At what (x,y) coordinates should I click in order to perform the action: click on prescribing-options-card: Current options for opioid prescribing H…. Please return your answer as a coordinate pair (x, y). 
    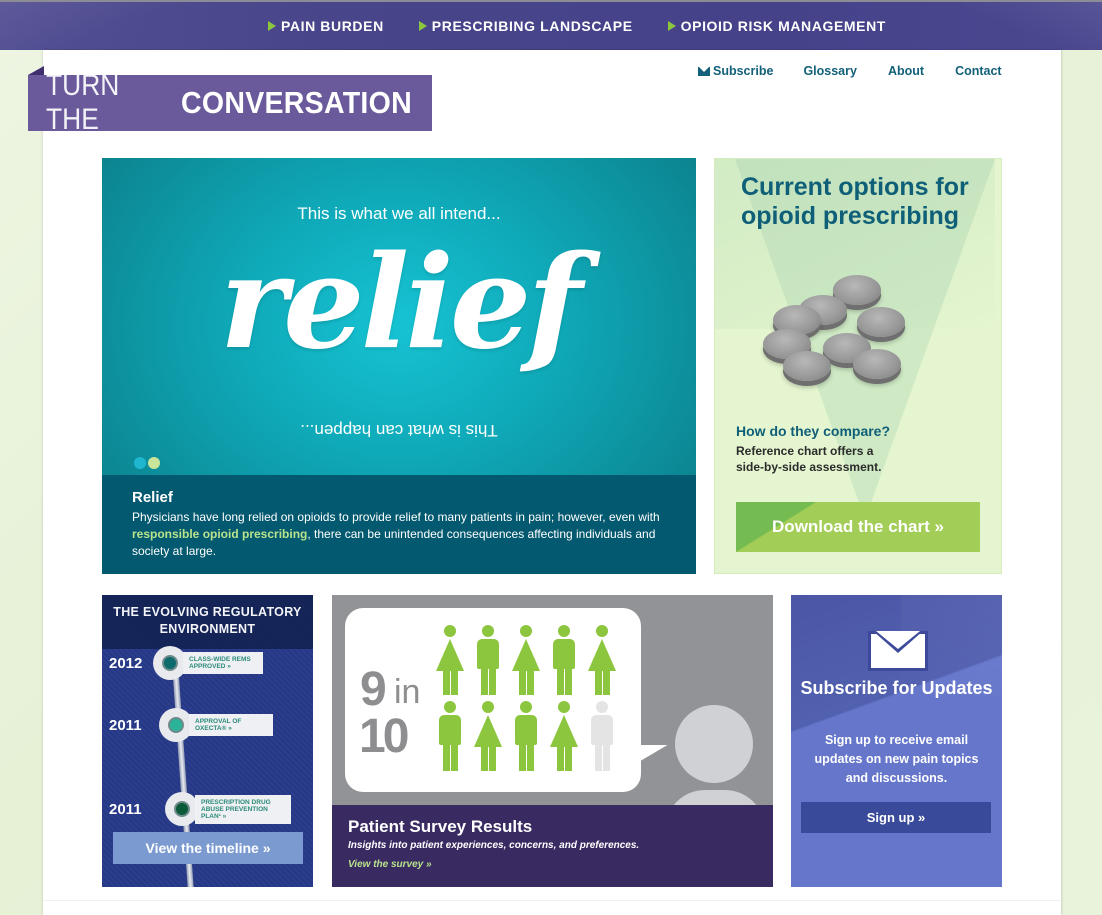
    Looking at the image, I should click on (858, 366).